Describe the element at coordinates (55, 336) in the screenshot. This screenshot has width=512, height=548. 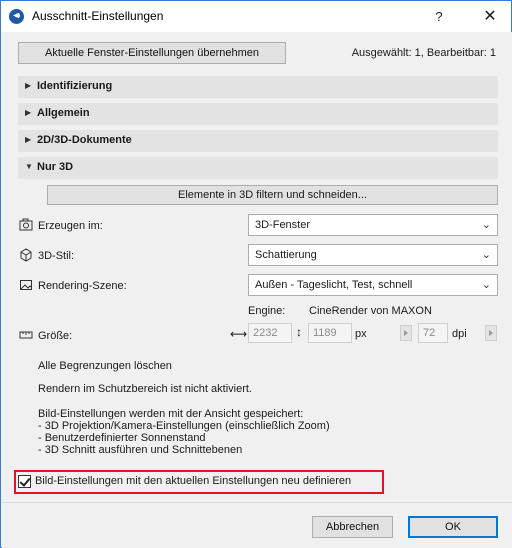
I see `size-label: Größe:` at that location.